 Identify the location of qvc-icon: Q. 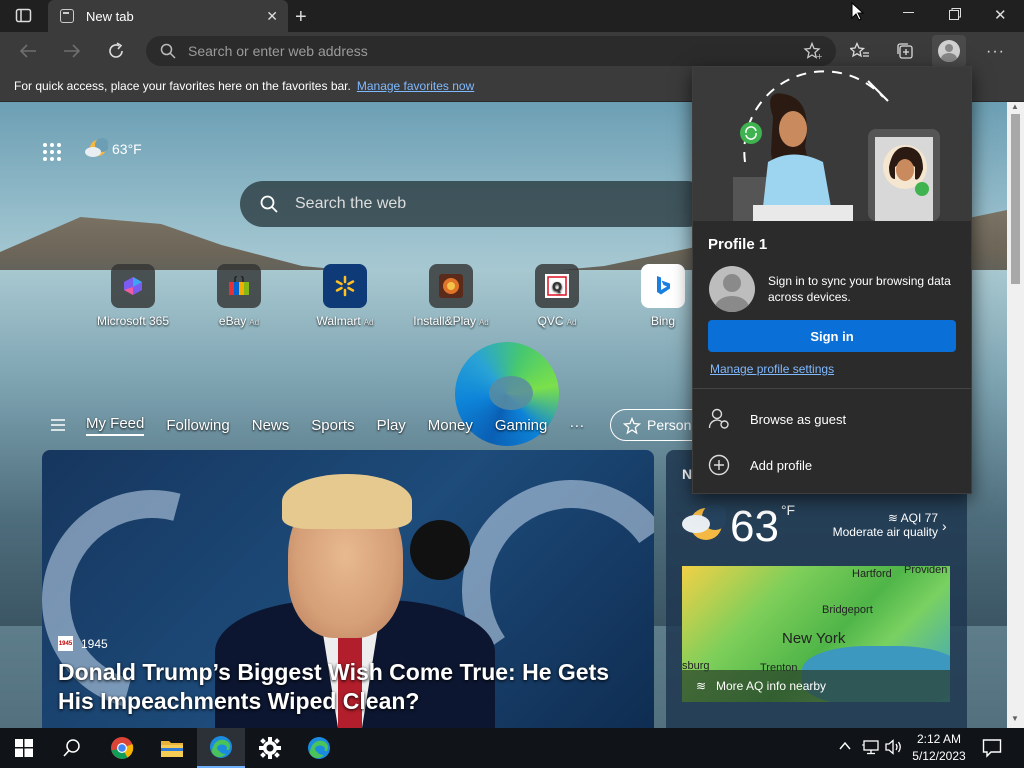
(557, 286).